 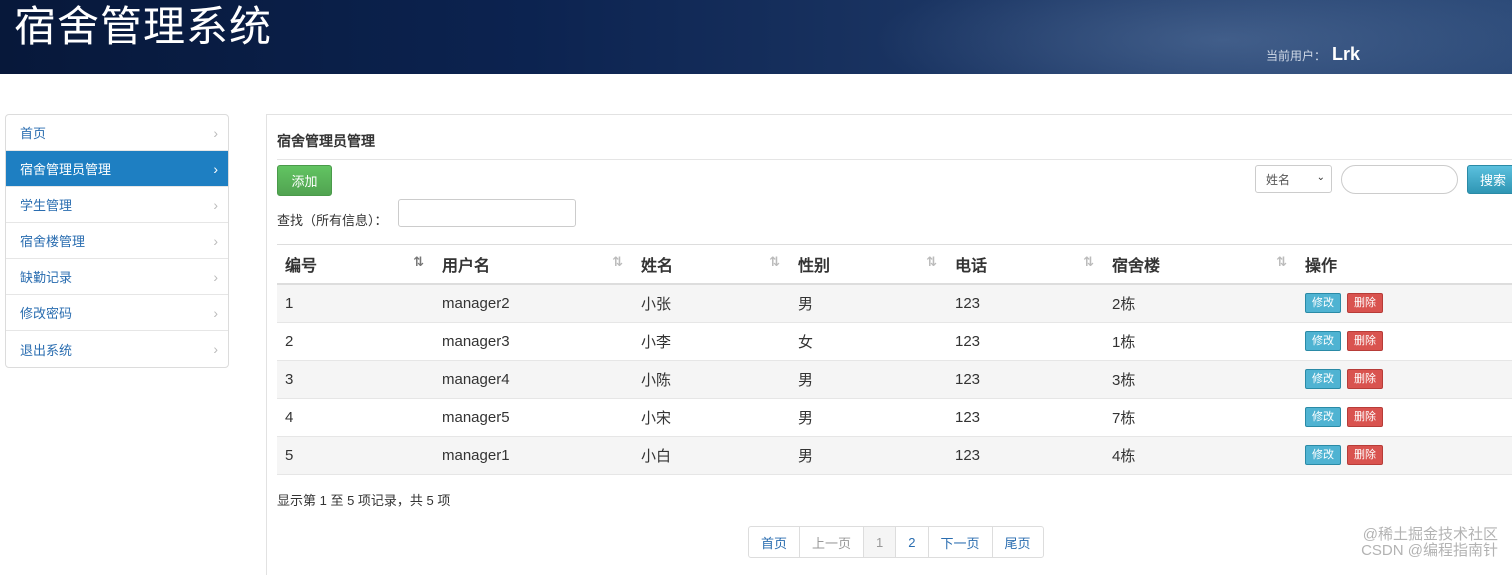 What do you see at coordinates (775, 542) in the screenshot?
I see `page-first-button: 首页` at bounding box center [775, 542].